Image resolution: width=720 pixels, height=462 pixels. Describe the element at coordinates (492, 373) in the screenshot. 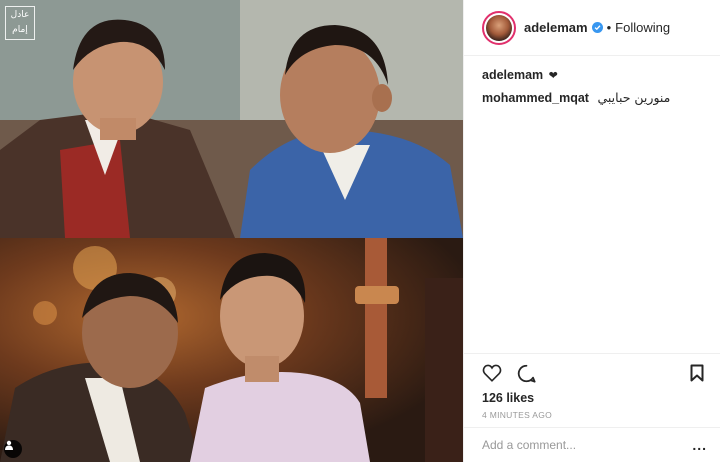

I see `heart-icon` at that location.